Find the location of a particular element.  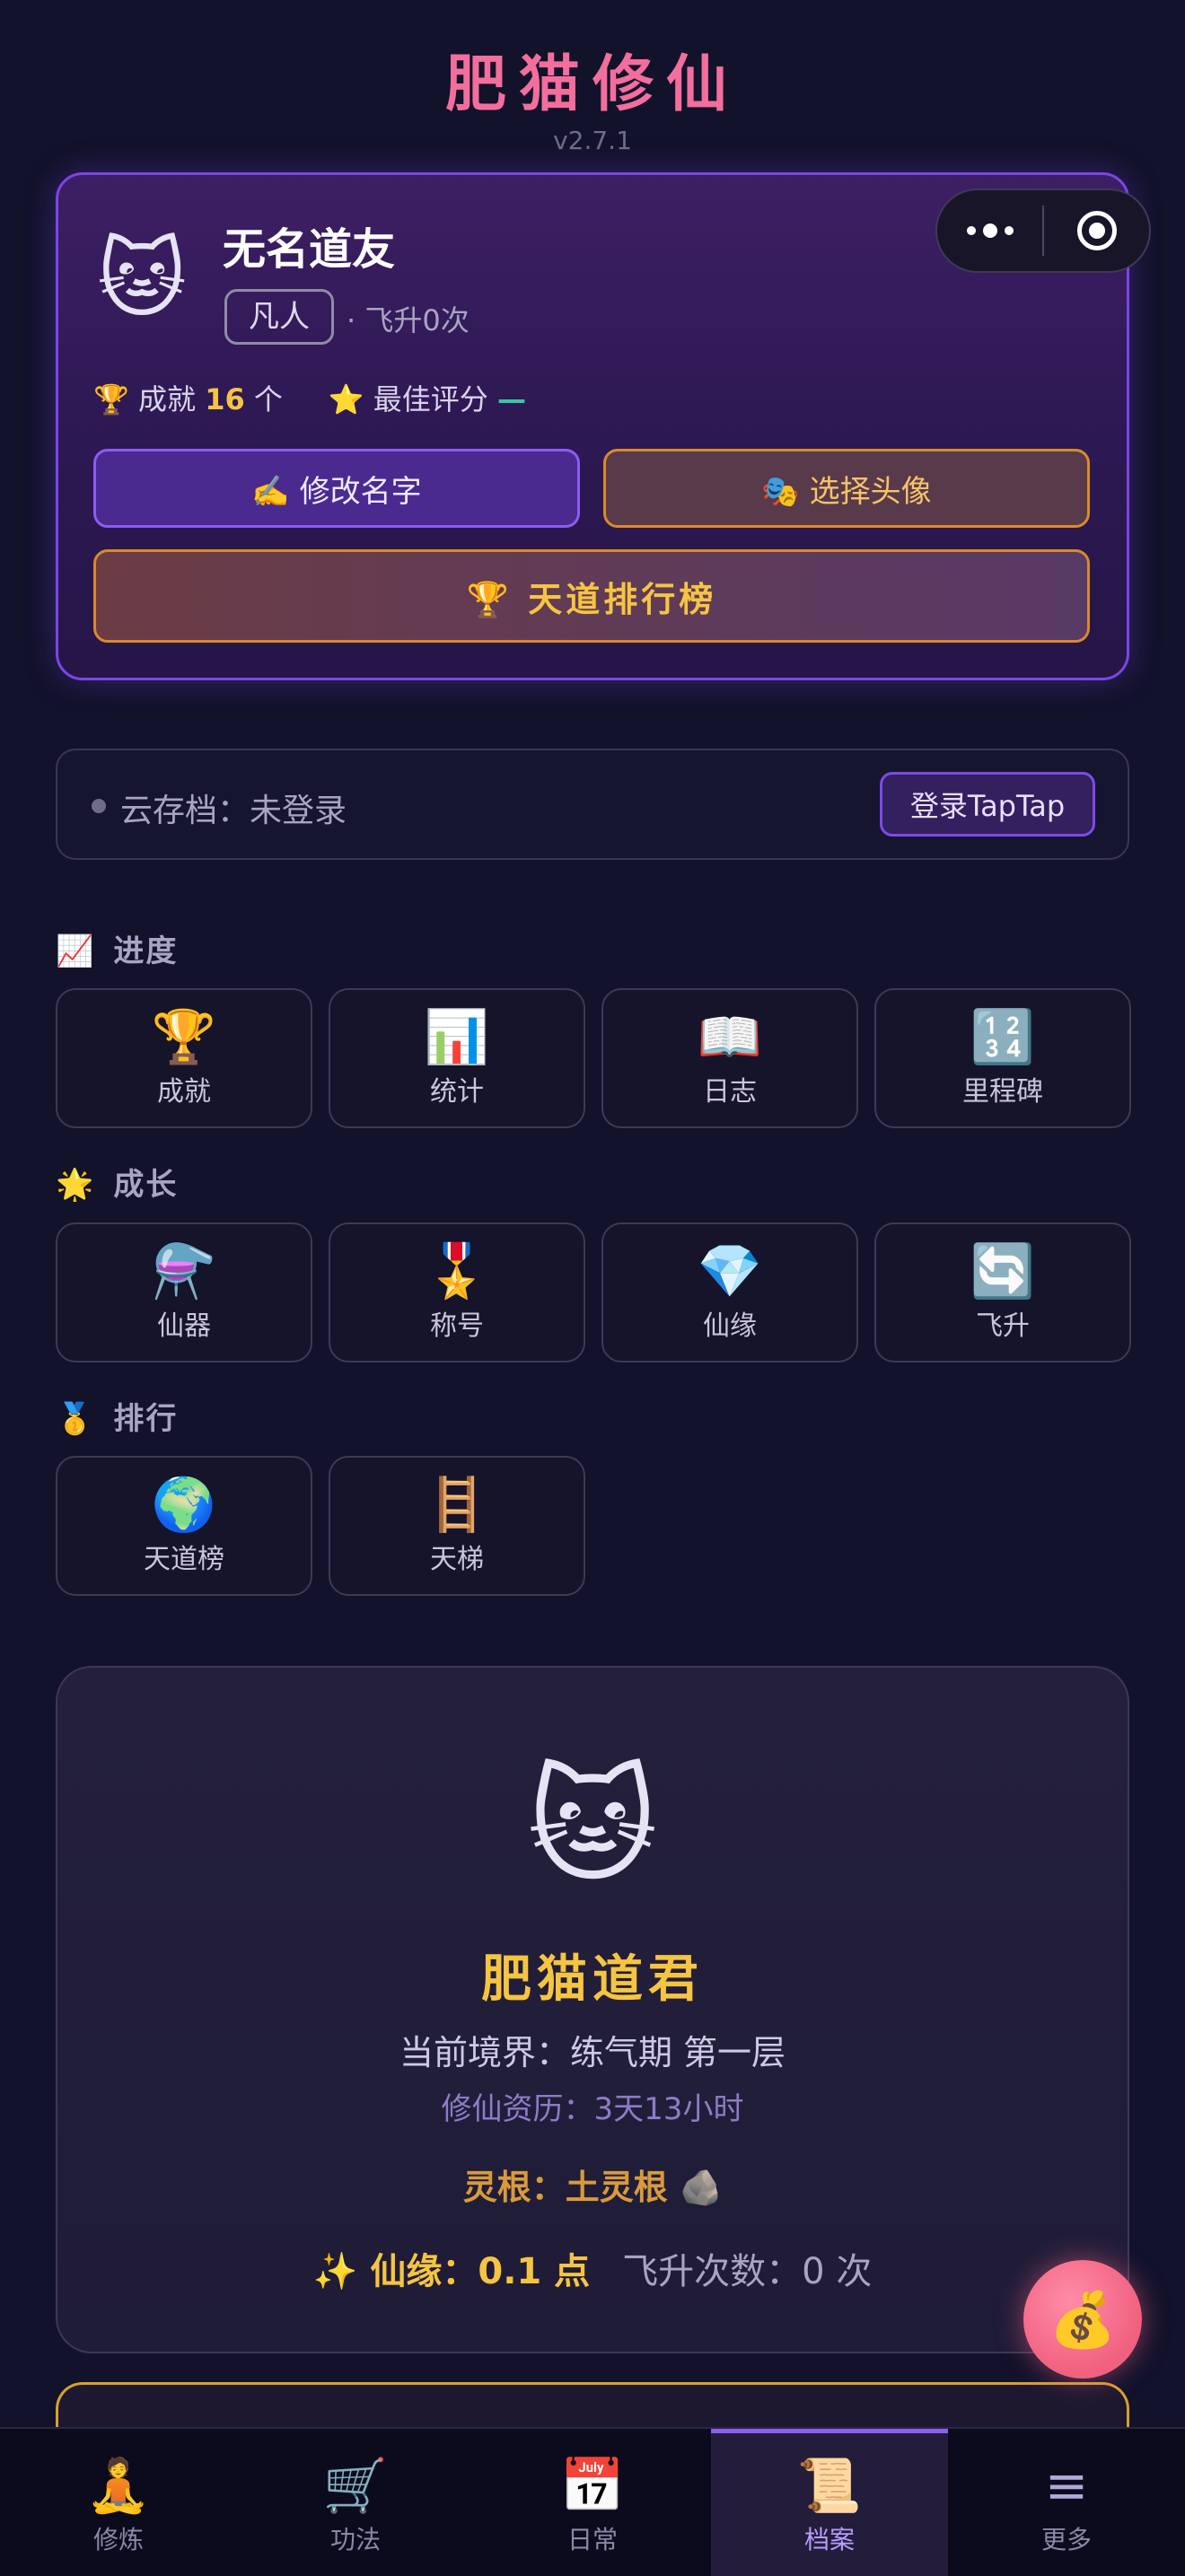

login-taptap-button: 登录TapTap is located at coordinates (987, 804).